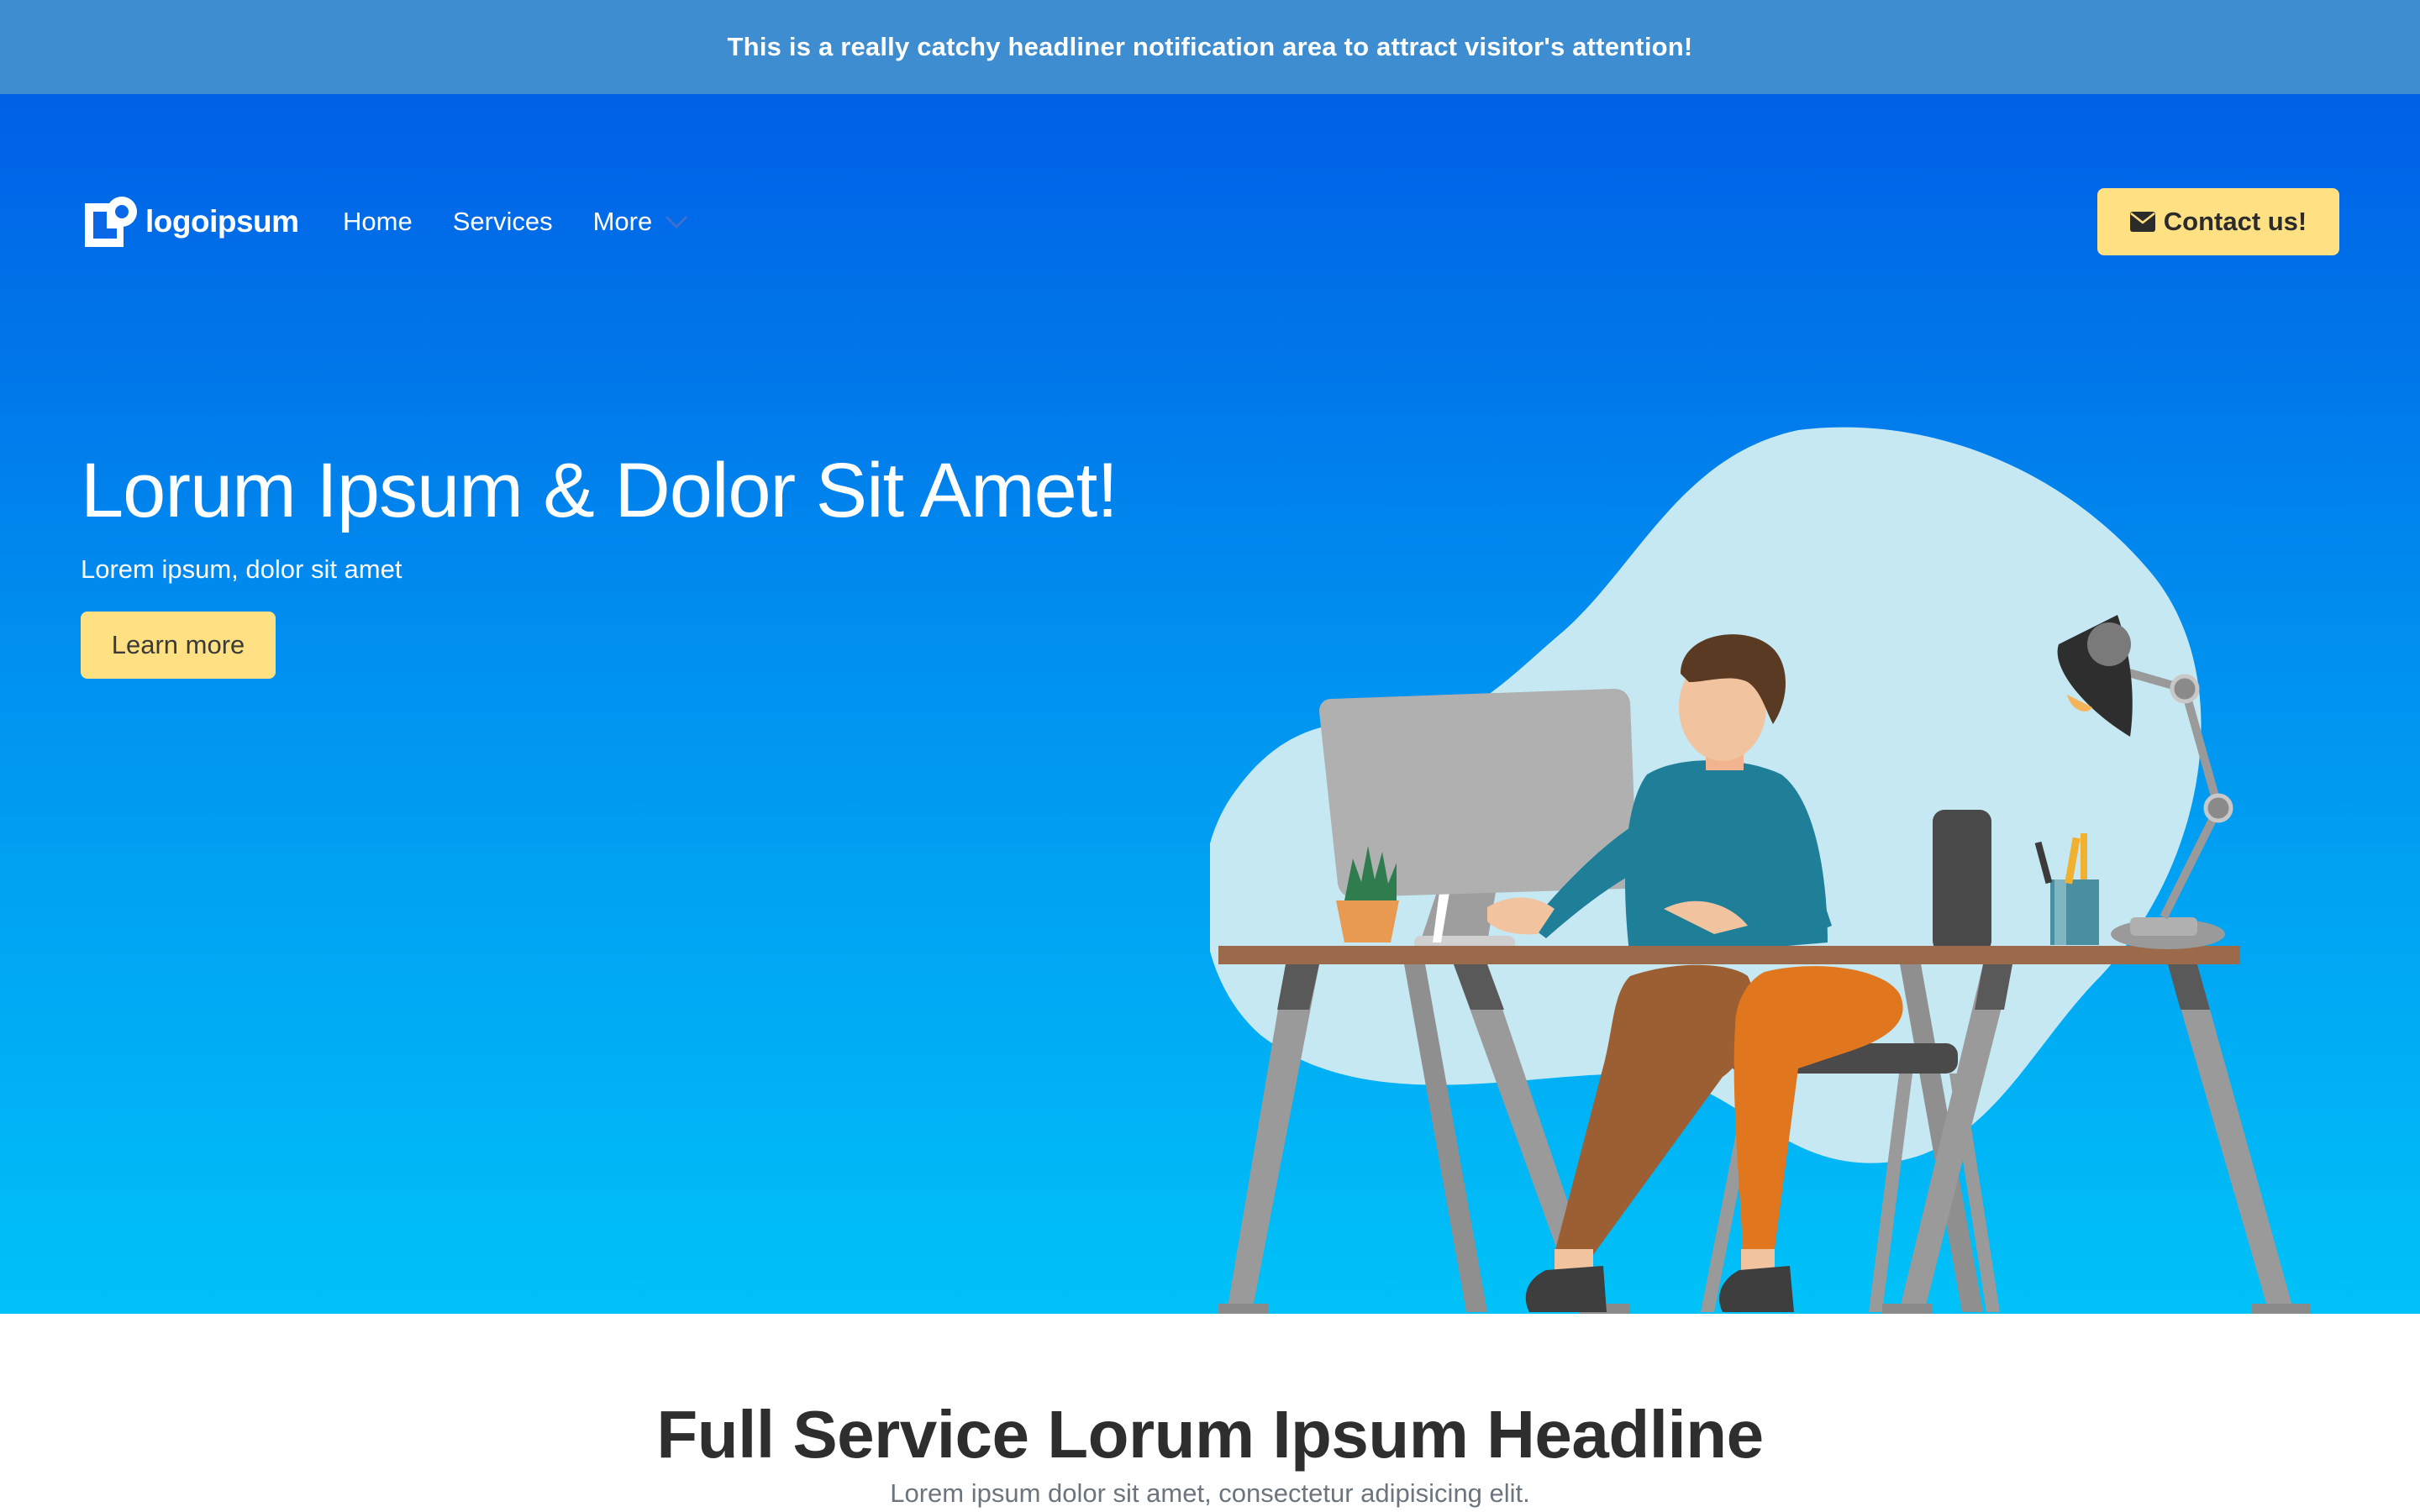 The height and width of the screenshot is (1512, 2420). I want to click on nav-services-link: Services, so click(503, 221).